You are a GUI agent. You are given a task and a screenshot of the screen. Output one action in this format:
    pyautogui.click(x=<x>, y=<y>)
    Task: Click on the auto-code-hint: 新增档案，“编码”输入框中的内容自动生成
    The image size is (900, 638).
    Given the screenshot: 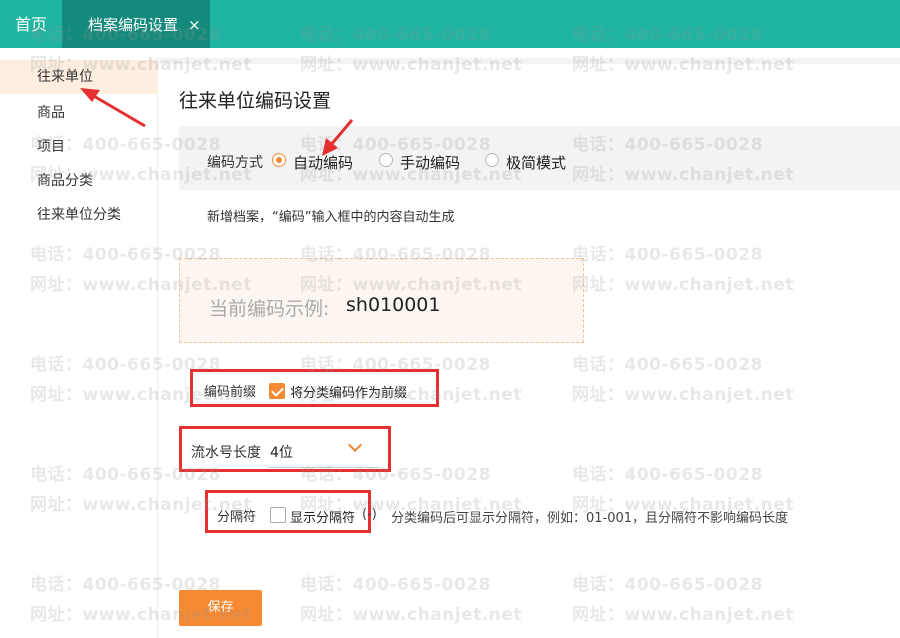 What is the action you would take?
    pyautogui.click(x=331, y=217)
    